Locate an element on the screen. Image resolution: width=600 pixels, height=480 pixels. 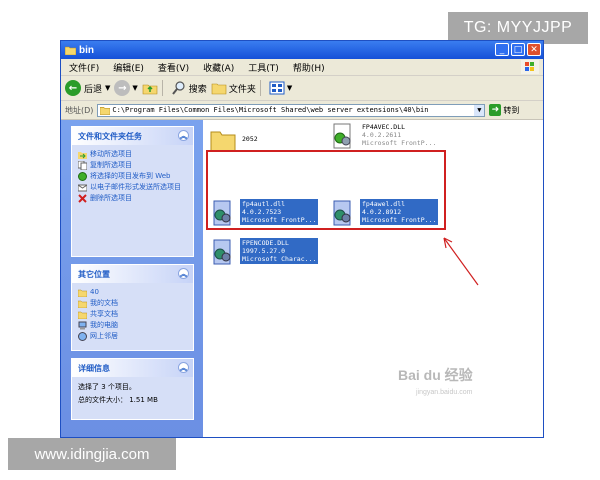
go-button: ➜ 转到 is located at coordinates (504, 110).